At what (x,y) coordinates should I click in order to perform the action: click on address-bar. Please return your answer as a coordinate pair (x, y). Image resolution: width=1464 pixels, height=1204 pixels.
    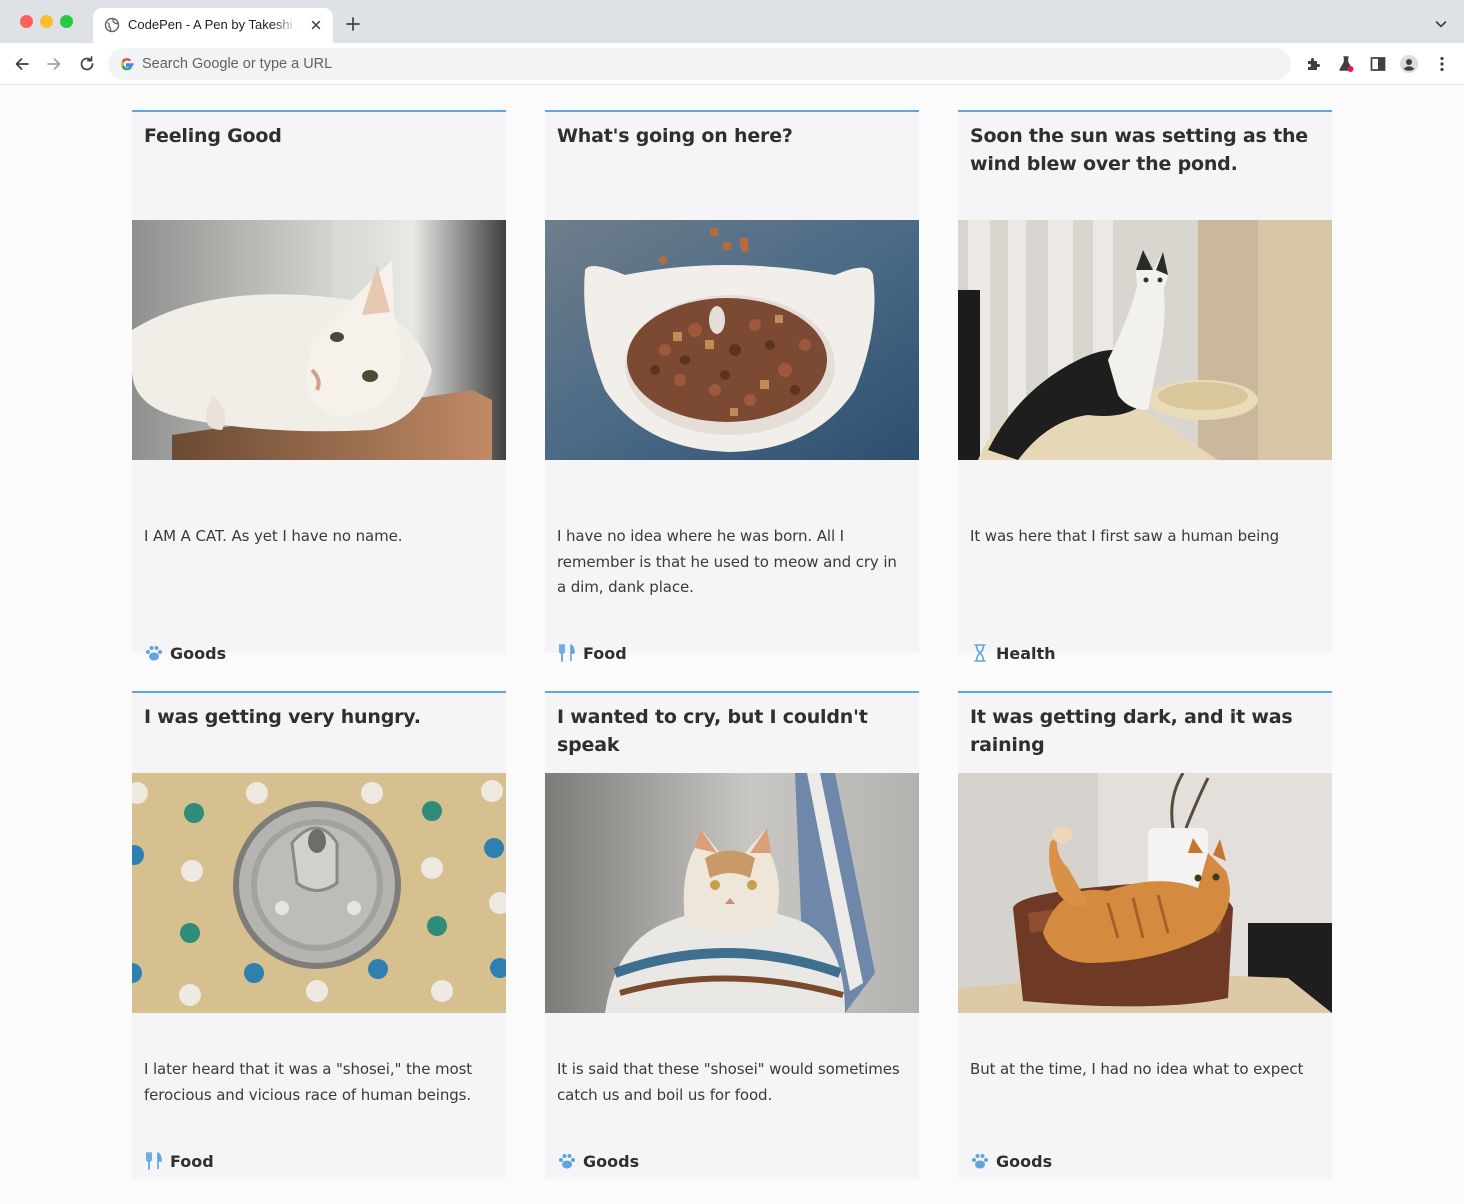
    Looking at the image, I should click on (699, 64).